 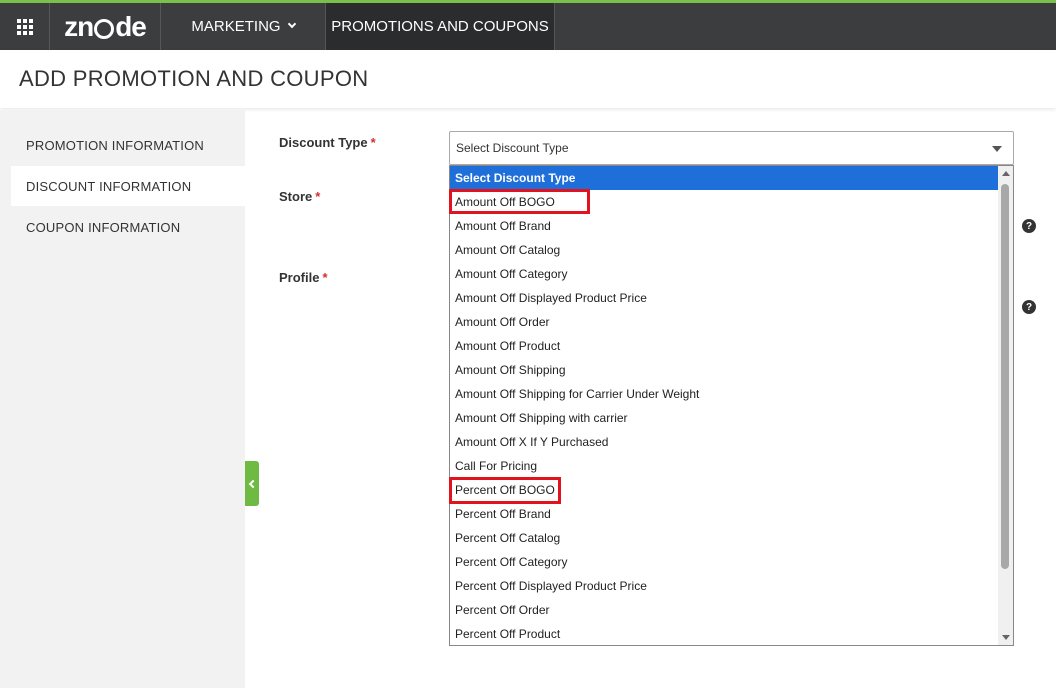 I want to click on option-percent-off-brand: Percent Off Brand, so click(x=724, y=514).